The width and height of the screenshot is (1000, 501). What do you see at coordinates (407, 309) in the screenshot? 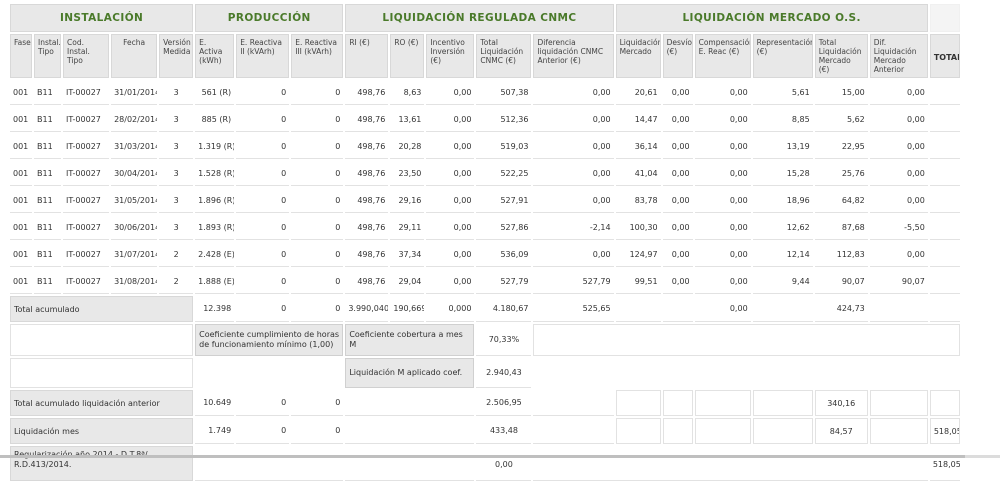
I see `total-ro: 190,669` at bounding box center [407, 309].